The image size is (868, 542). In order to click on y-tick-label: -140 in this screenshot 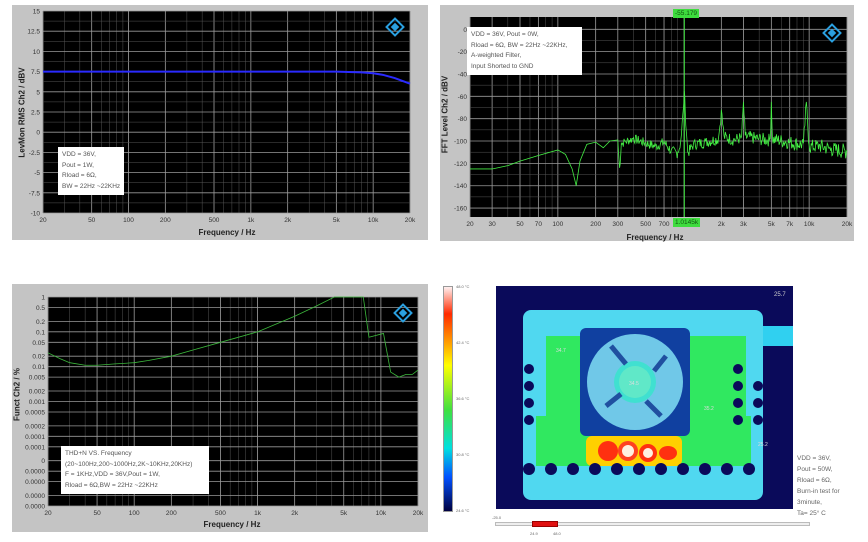, I will do `click(460, 186)`.